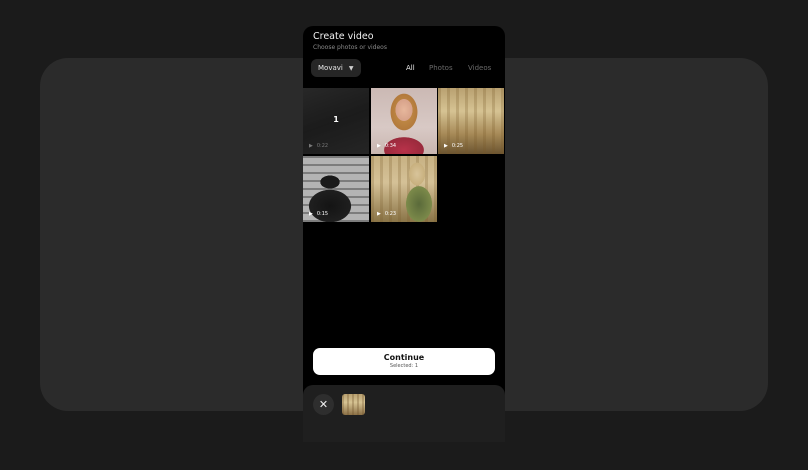 The width and height of the screenshot is (808, 470). I want to click on tab-photos: Photos, so click(441, 68).